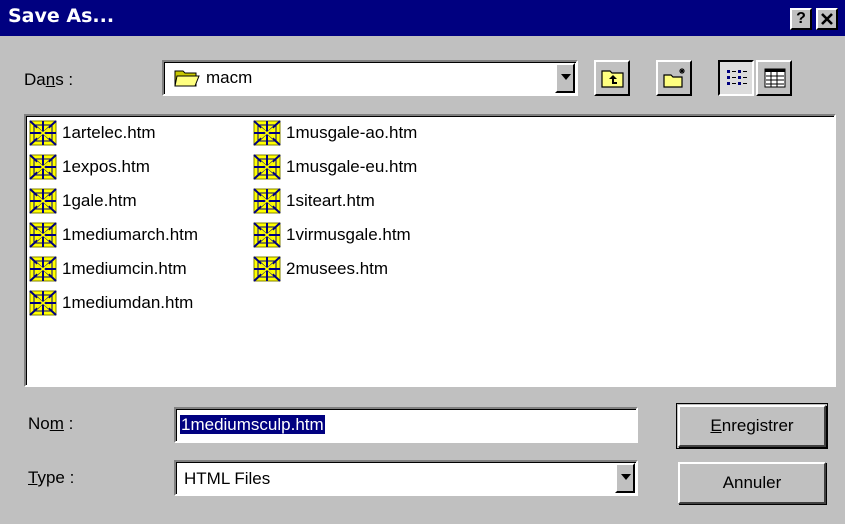 The height and width of the screenshot is (524, 845). What do you see at coordinates (337, 268) in the screenshot?
I see `file-name: 2musees.htm` at bounding box center [337, 268].